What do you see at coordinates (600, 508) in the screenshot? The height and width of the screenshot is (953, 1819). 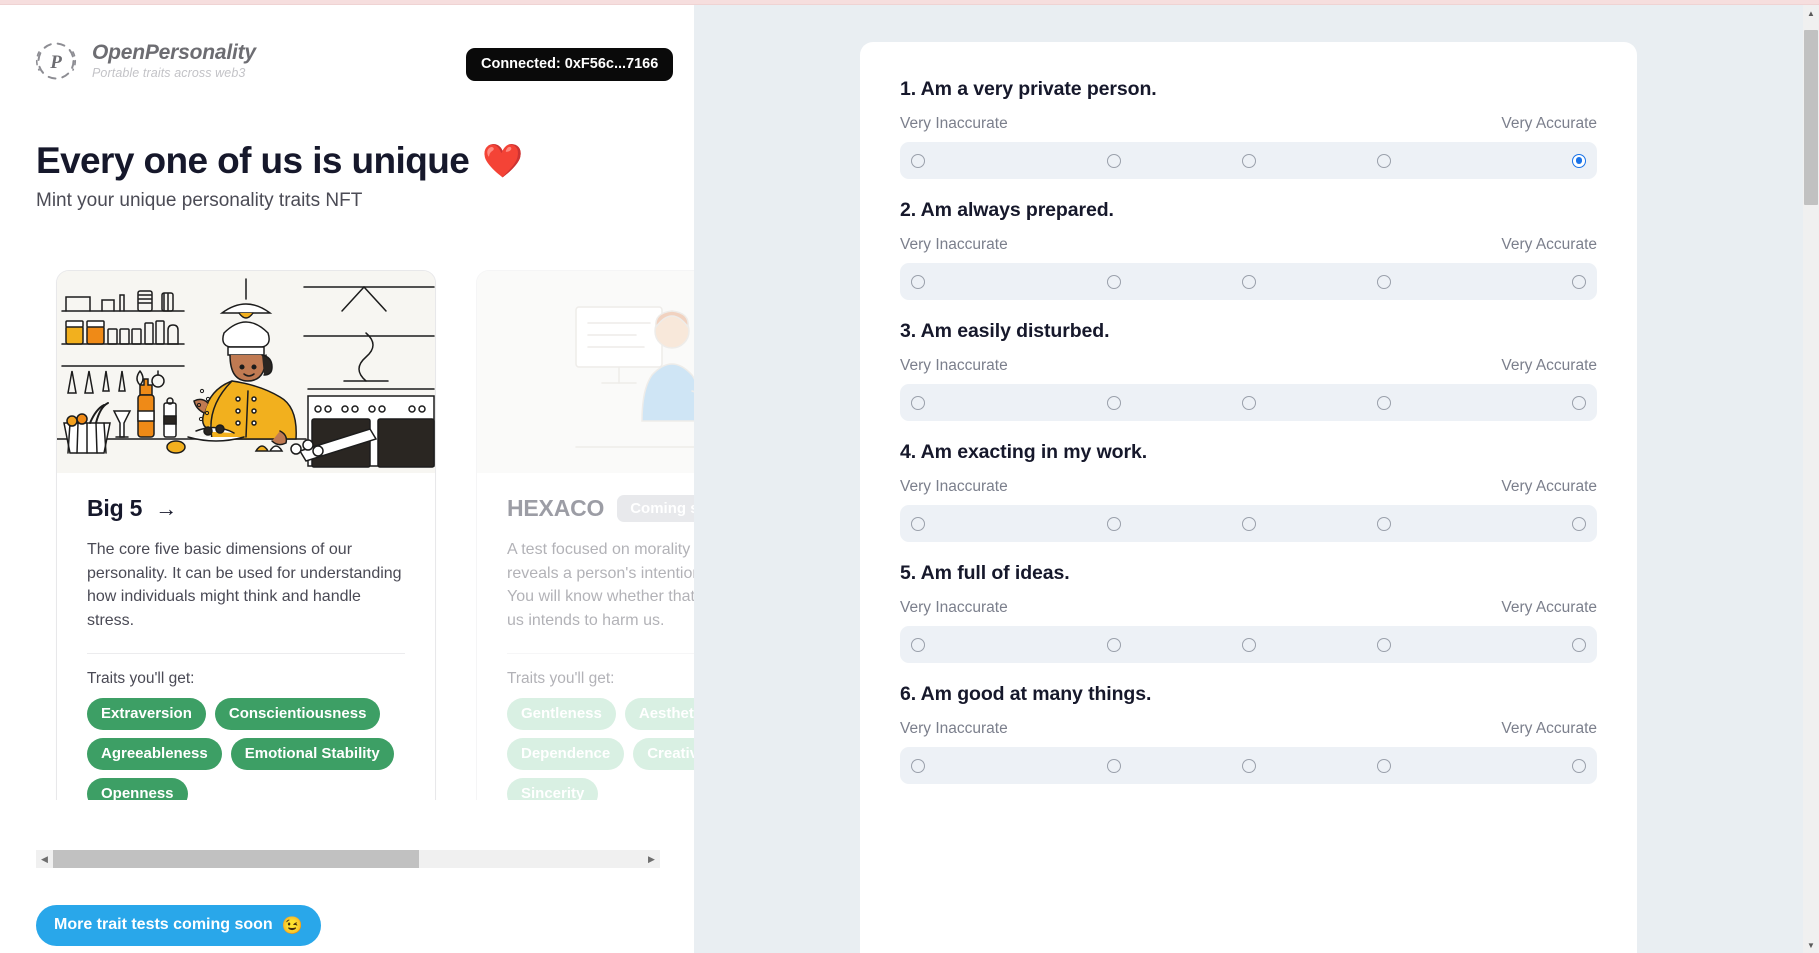 I see `card-title-row: HEXACO Coming soon` at bounding box center [600, 508].